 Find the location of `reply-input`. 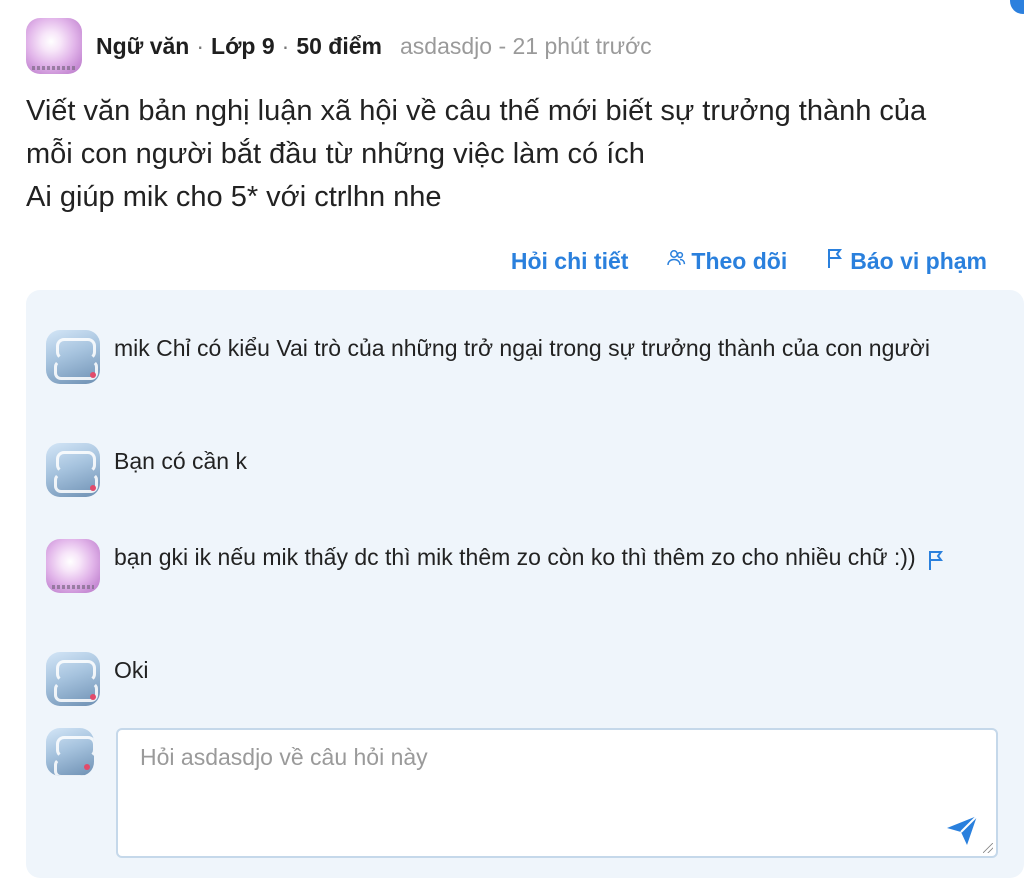

reply-input is located at coordinates (557, 793).